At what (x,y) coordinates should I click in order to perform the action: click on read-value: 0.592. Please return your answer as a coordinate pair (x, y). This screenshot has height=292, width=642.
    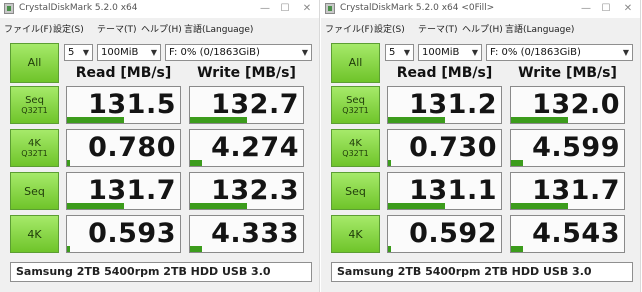
    Looking at the image, I should click on (453, 233).